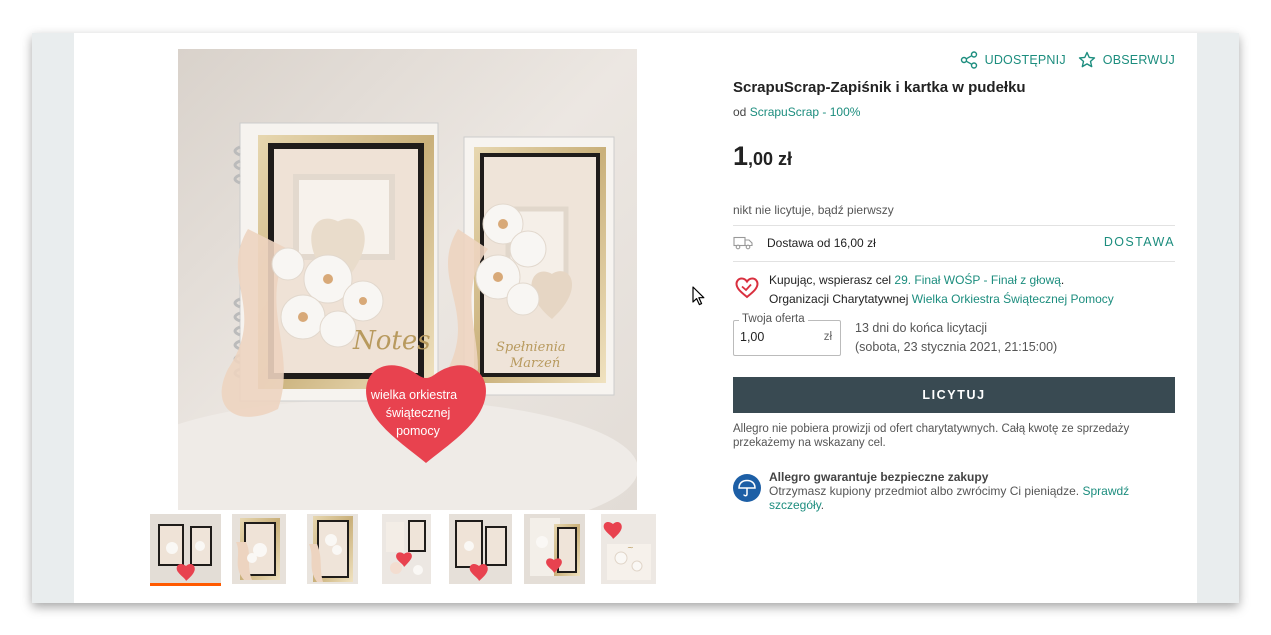 The width and height of the screenshot is (1271, 635). Describe the element at coordinates (747, 288) in the screenshot. I see `charity-heart-icon` at that location.